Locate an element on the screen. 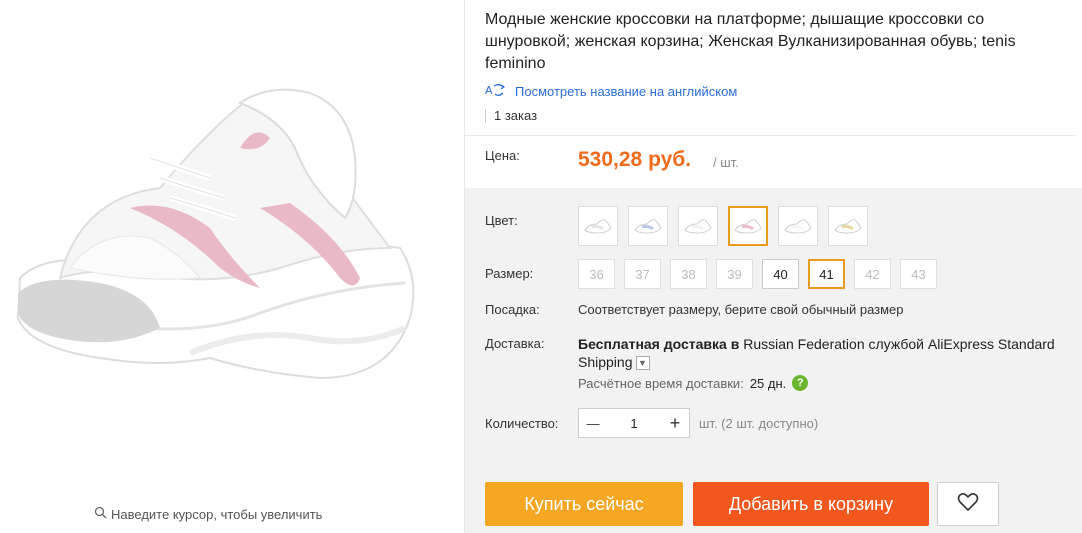 This screenshot has height=533, width=1082. size-option: 43 is located at coordinates (918, 274).